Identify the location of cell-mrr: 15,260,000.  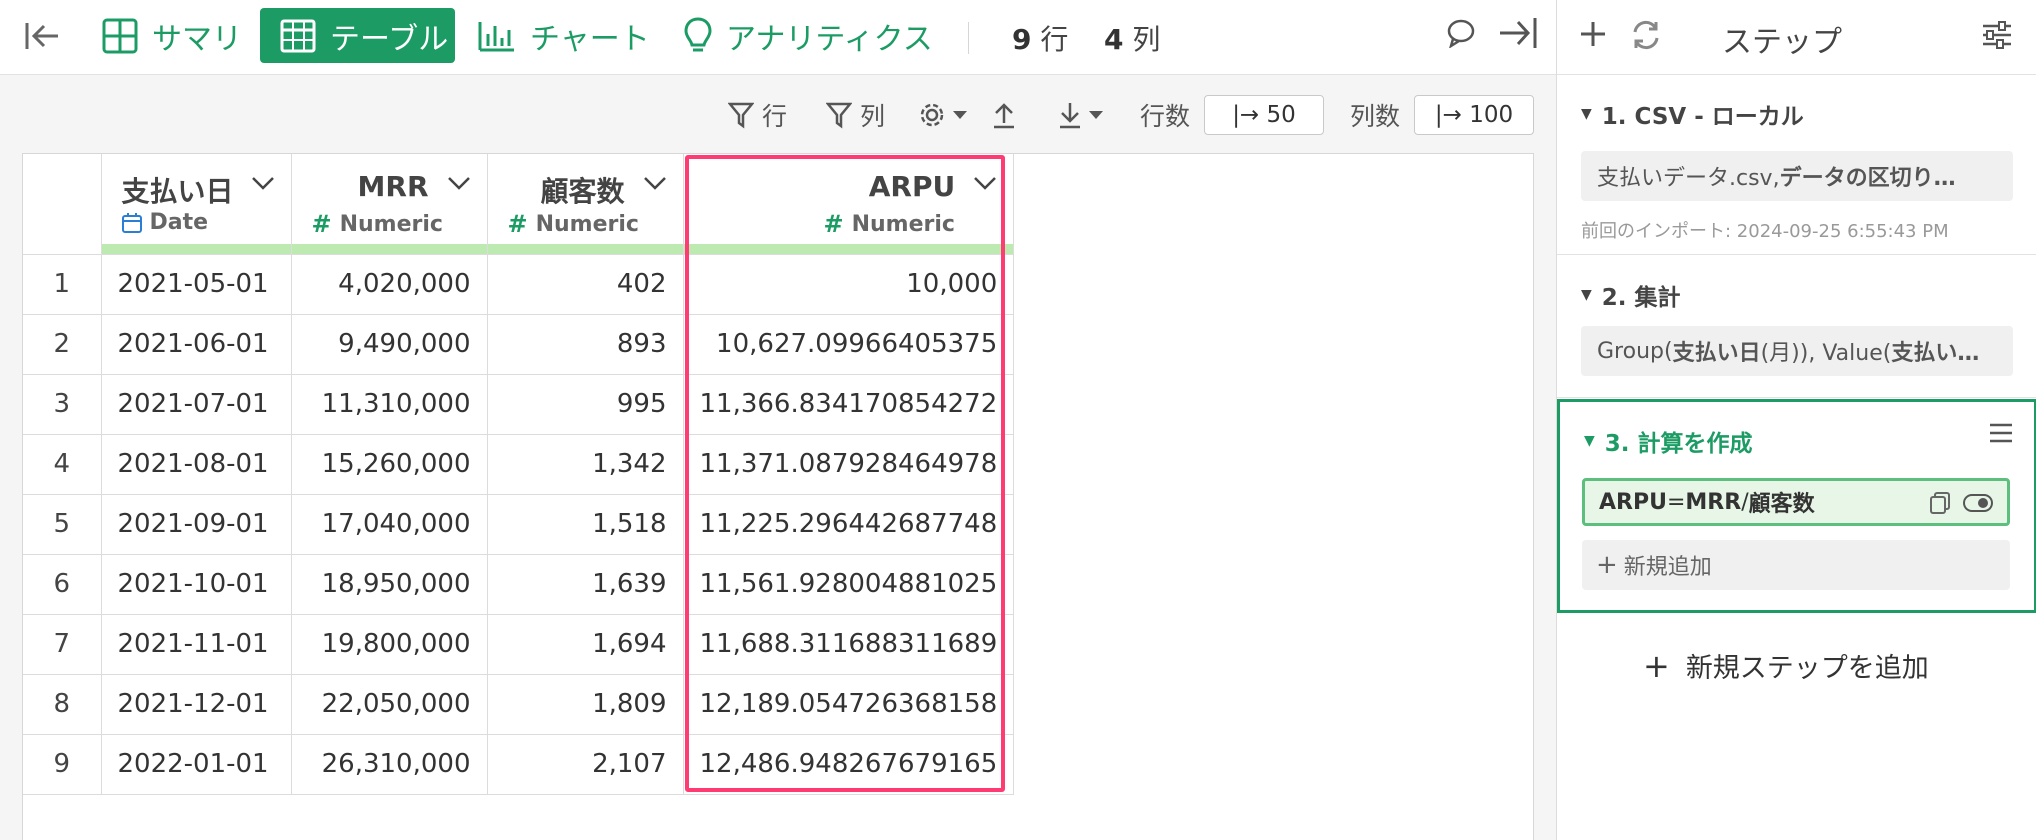
(389, 464).